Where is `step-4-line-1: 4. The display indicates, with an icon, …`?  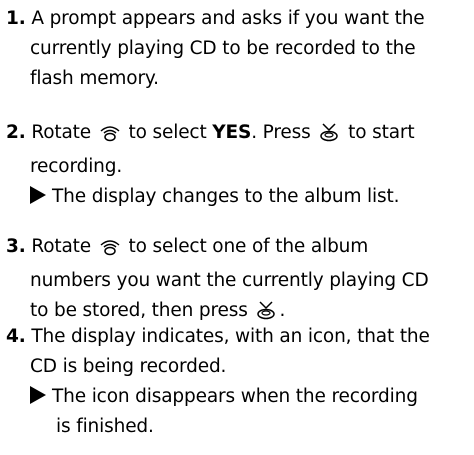 step-4-line-1: 4. The display indicates, with an icon, … is located at coordinates (218, 336).